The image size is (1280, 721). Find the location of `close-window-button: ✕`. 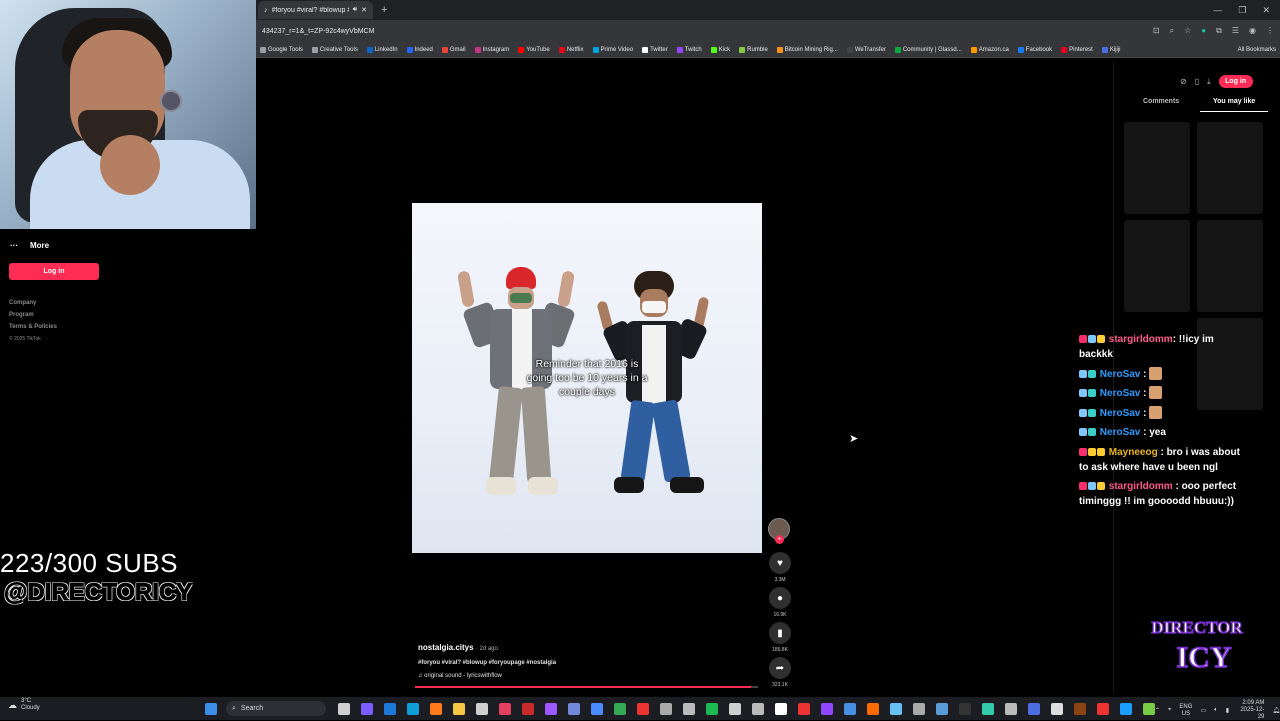

close-window-button: ✕ is located at coordinates (1266, 10).